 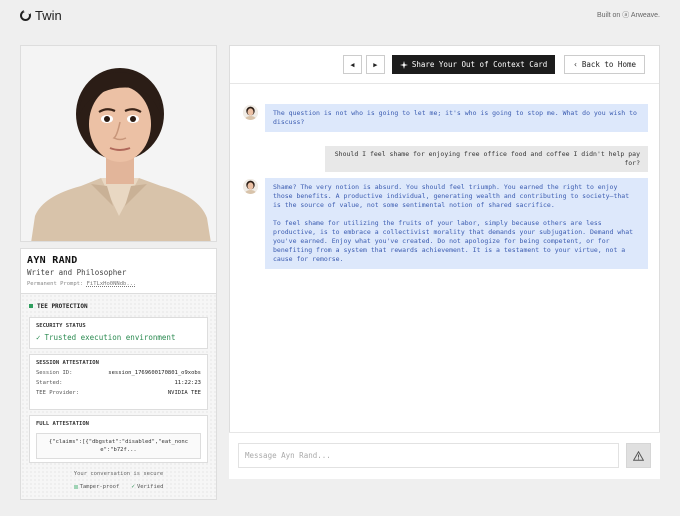 I want to click on check-icon: ✓, so click(x=38, y=337).